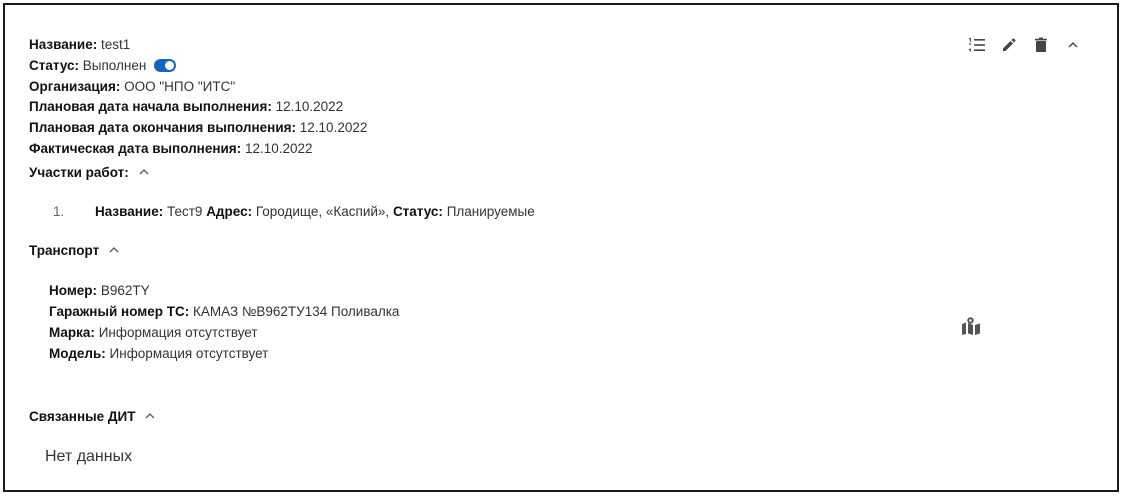  What do you see at coordinates (417, 211) in the screenshot?
I see `work-area-status-label: Статус:` at bounding box center [417, 211].